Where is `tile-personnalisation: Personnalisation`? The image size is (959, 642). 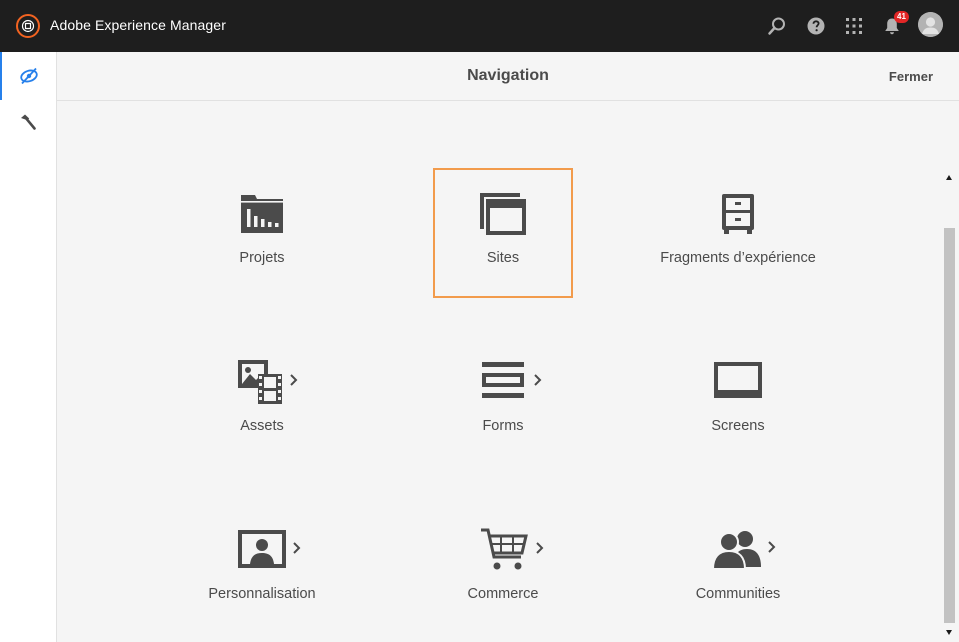 tile-personnalisation: Personnalisation is located at coordinates (262, 569).